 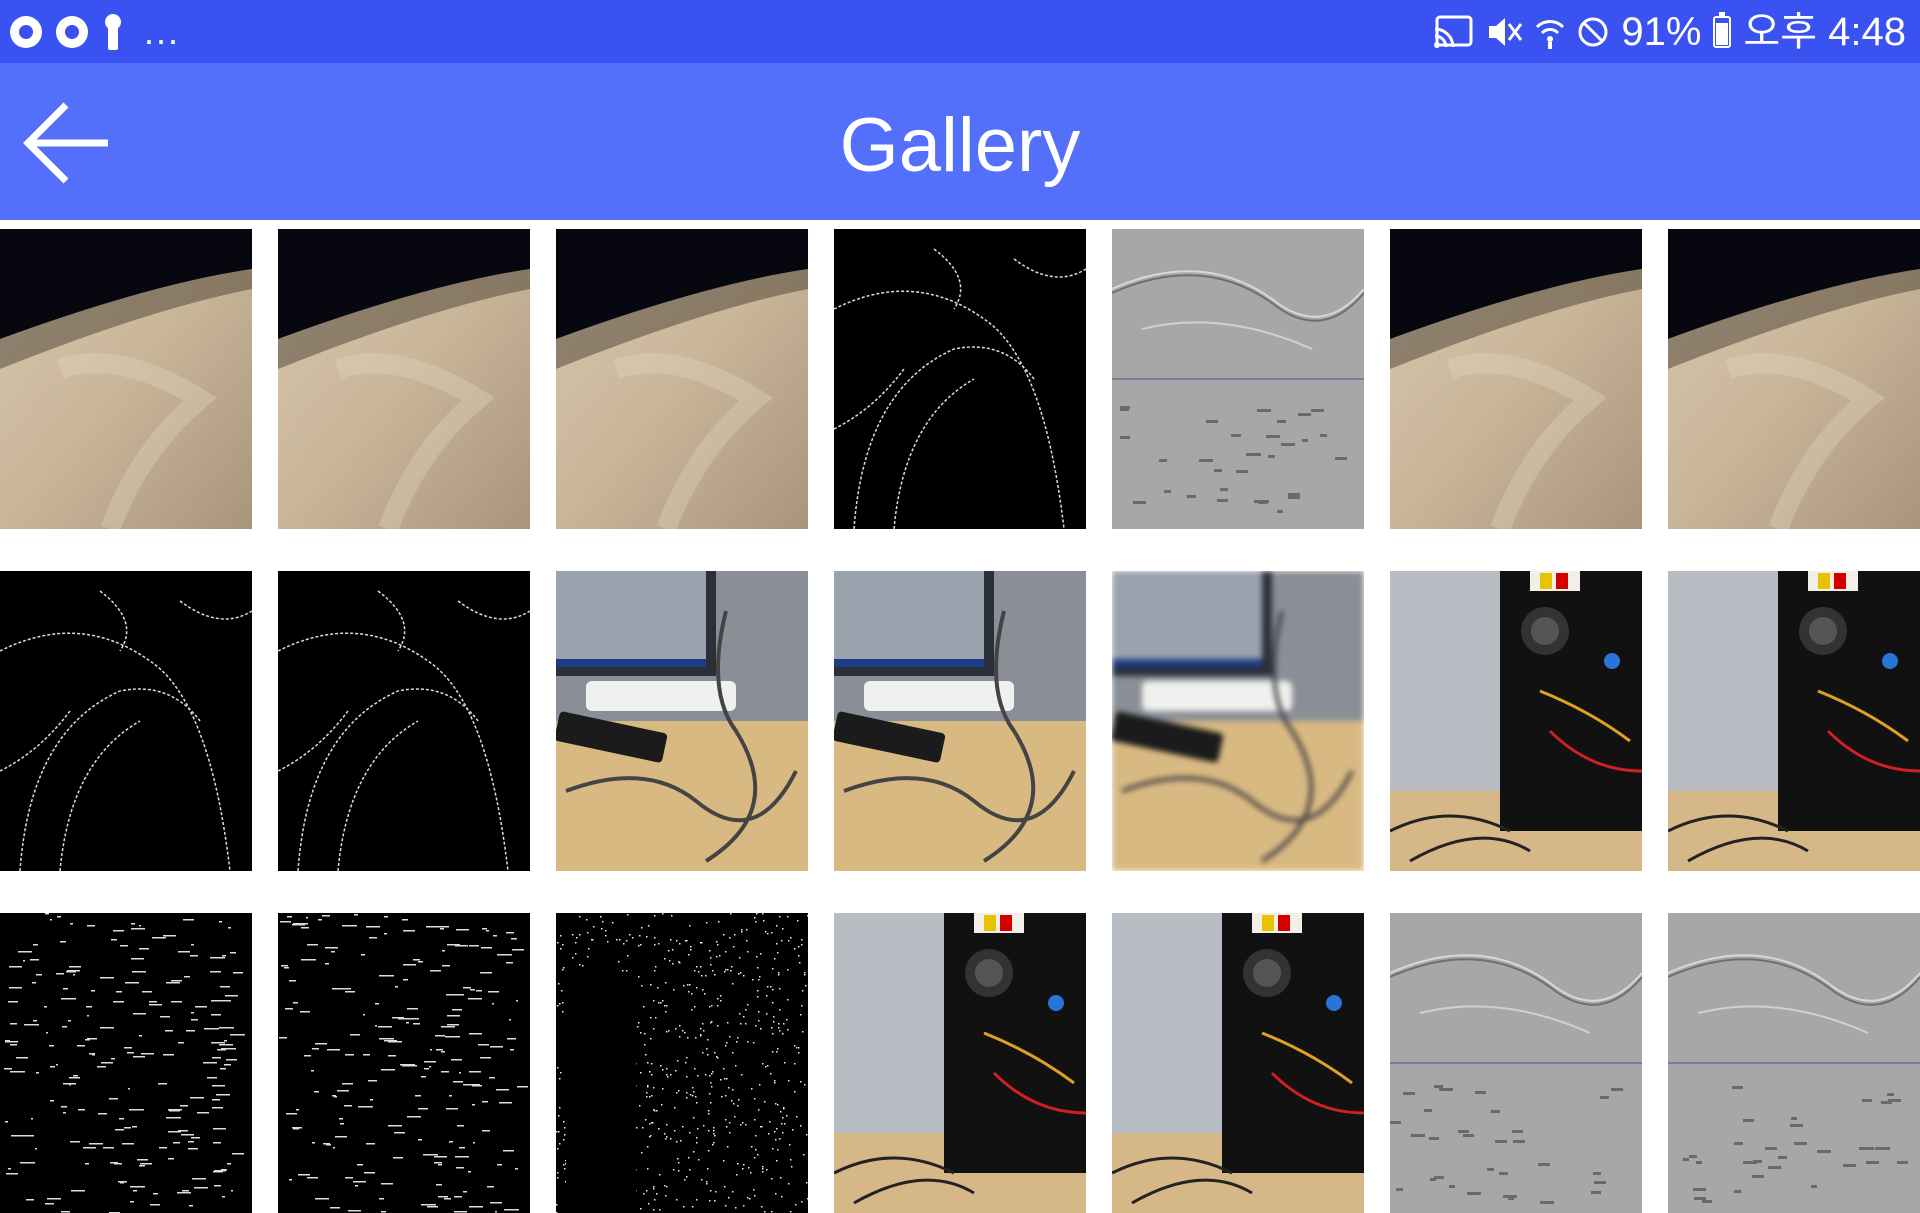 I want to click on status-right-icons: 91% 오후 4:48, so click(x=1669, y=32).